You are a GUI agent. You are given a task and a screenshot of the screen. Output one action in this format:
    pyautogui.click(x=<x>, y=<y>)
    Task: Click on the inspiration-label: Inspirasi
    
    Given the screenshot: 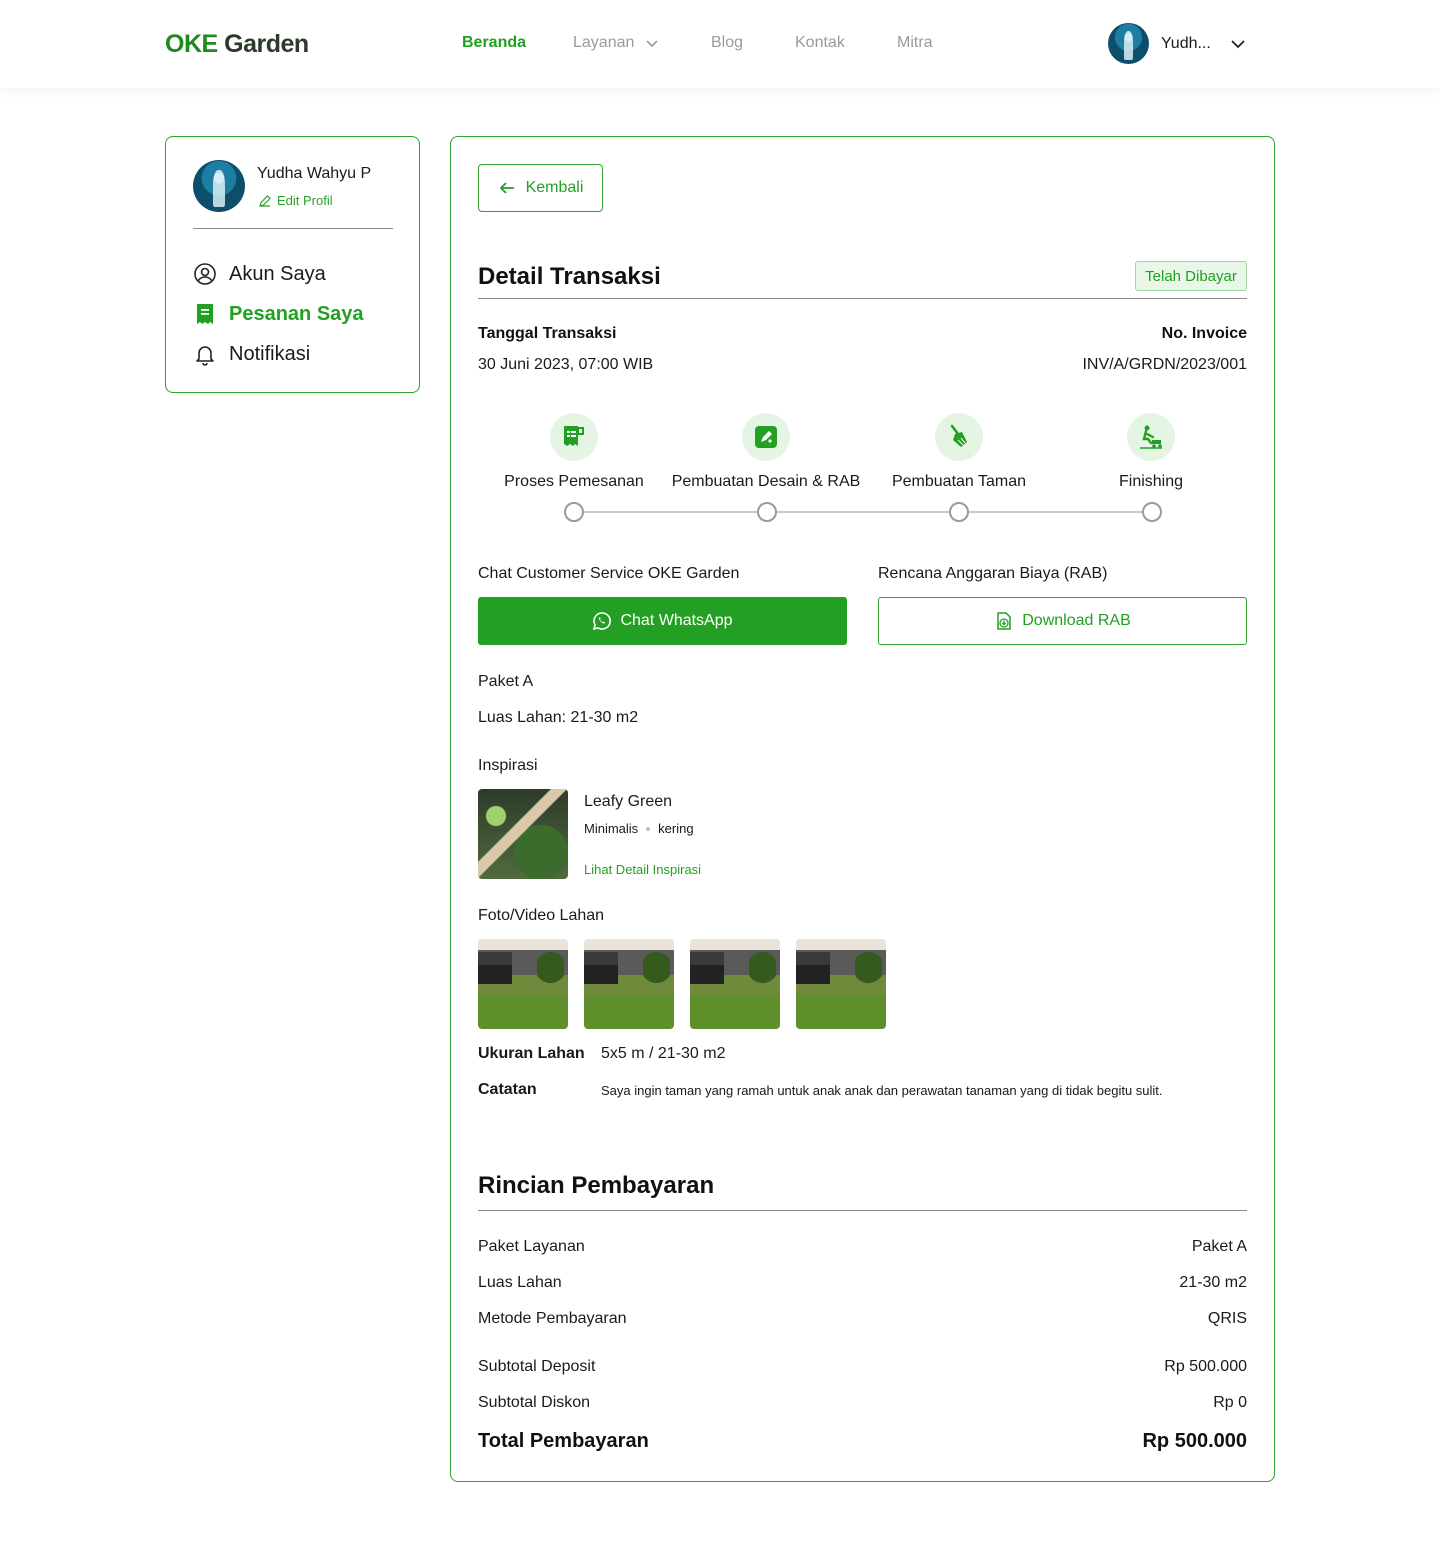 What is the action you would take?
    pyautogui.click(x=508, y=765)
    